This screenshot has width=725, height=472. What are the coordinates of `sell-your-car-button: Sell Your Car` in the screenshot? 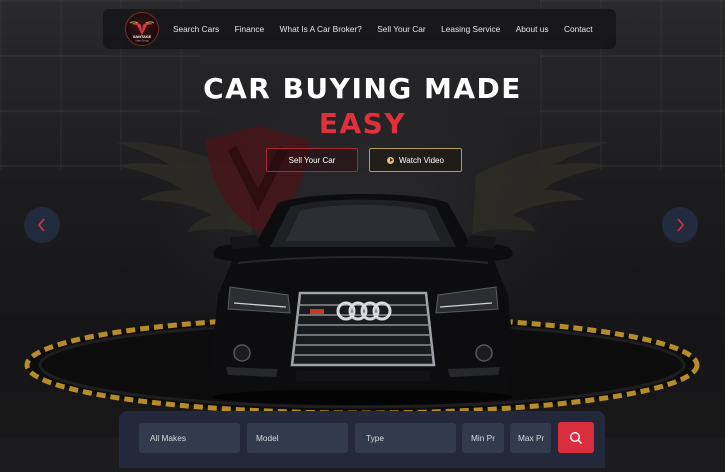 It's located at (312, 160).